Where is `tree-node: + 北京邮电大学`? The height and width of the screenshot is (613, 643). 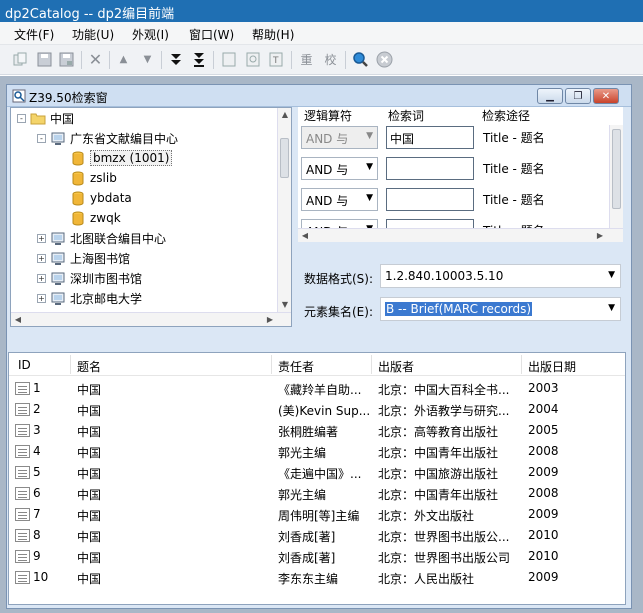 tree-node: + 北京邮电大学 is located at coordinates (89, 298).